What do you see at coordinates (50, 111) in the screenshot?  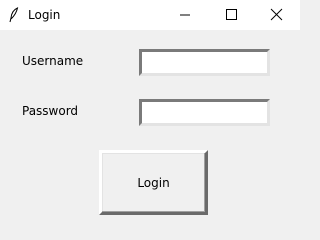 I see `password-label: Password` at bounding box center [50, 111].